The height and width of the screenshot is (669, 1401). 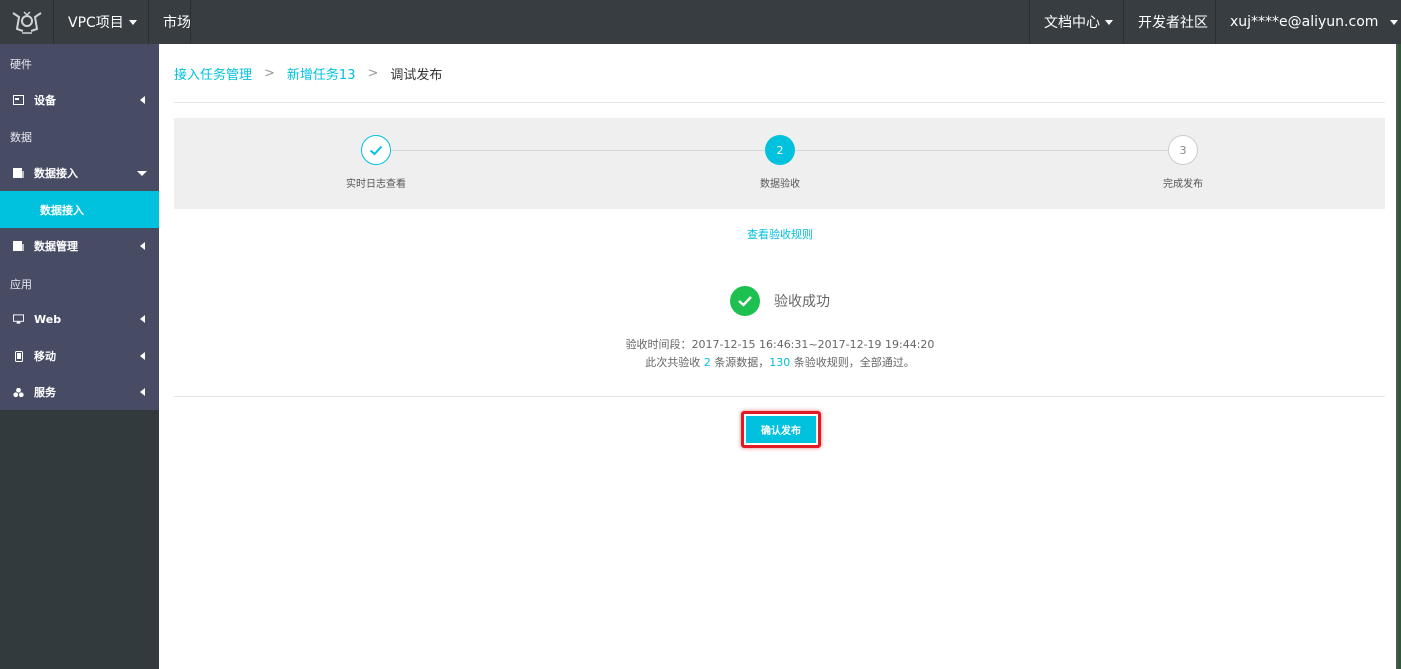 I want to click on docs-dropdown: 文档中心, so click(x=1078, y=22).